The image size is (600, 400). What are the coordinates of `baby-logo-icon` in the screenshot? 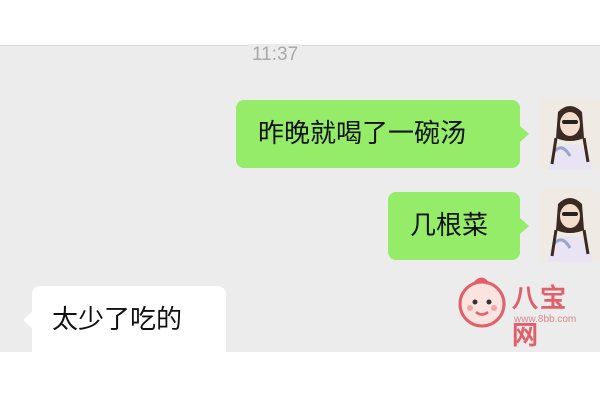 It's located at (482, 302).